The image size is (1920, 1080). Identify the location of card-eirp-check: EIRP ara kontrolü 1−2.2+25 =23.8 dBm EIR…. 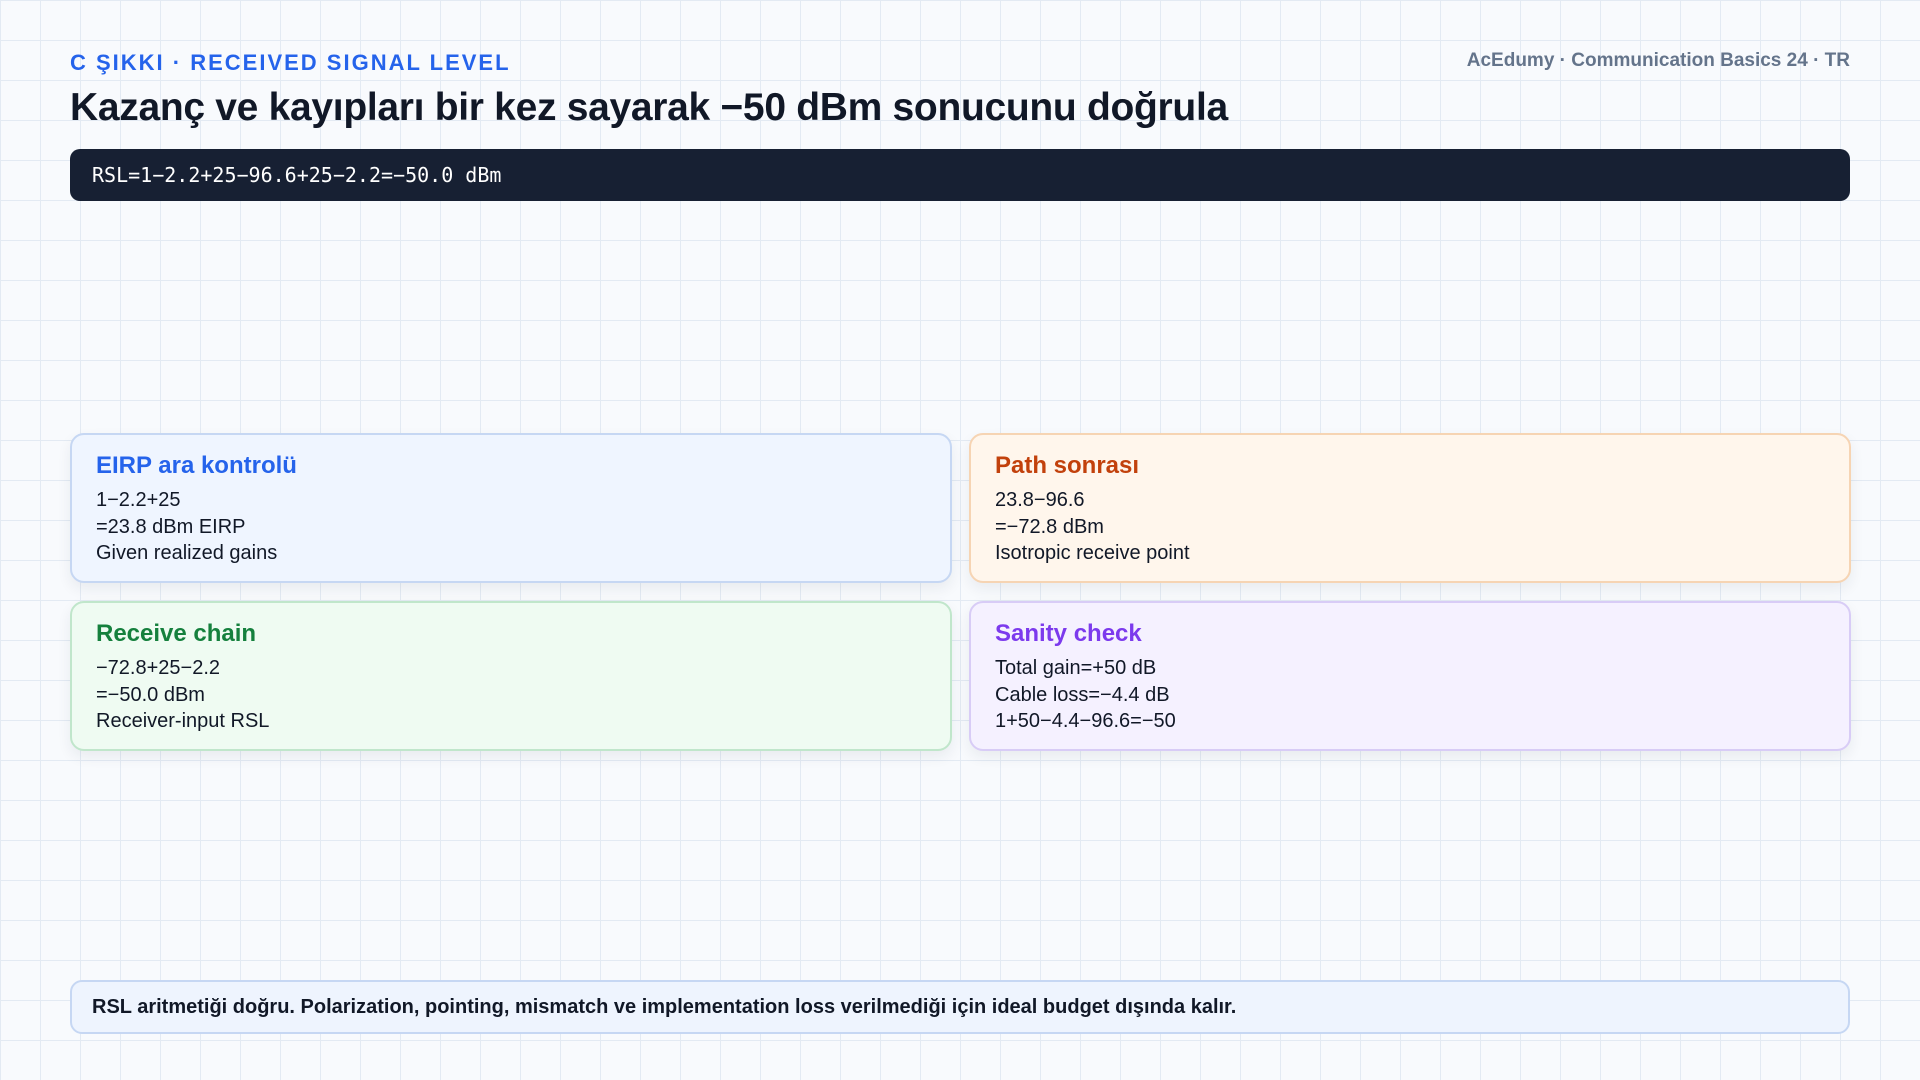
(511, 508).